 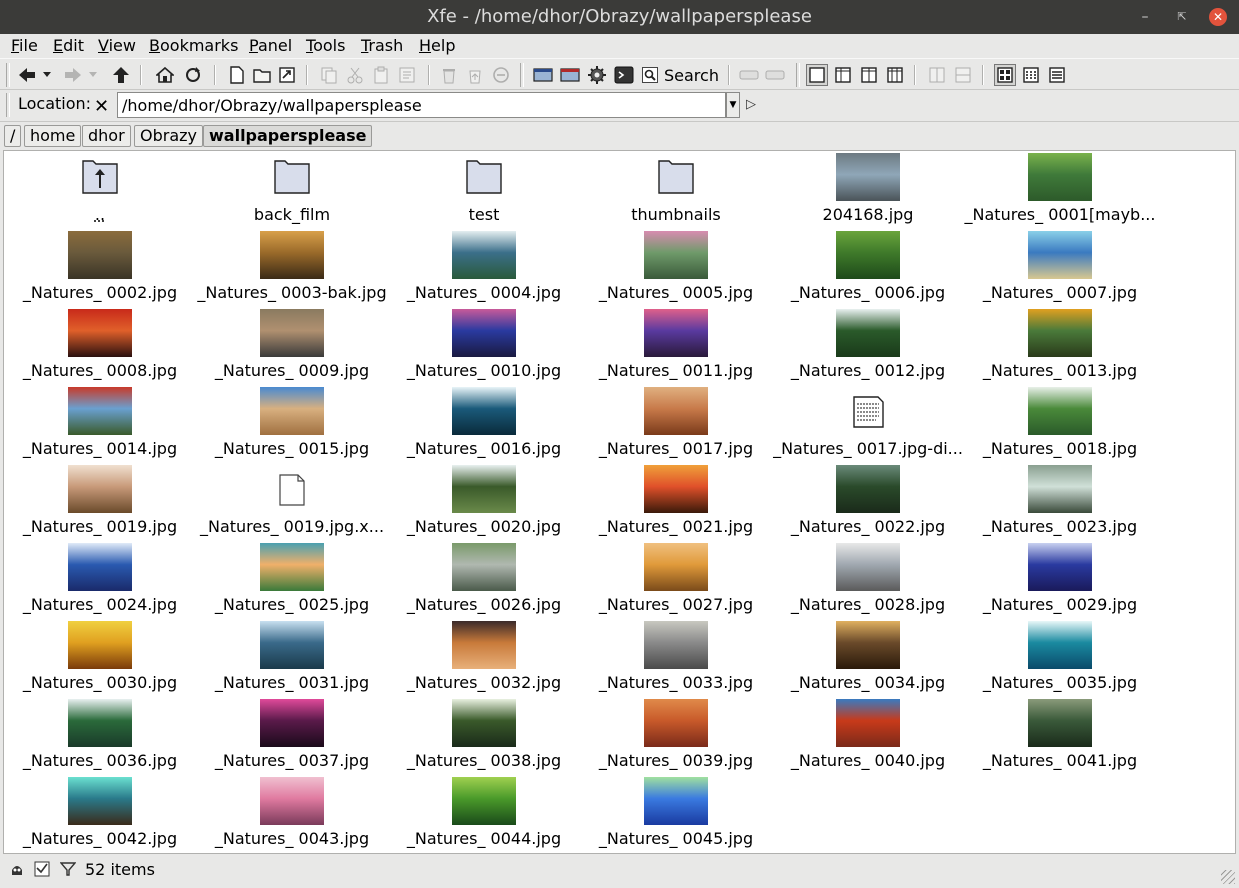 What do you see at coordinates (292, 580) in the screenshot?
I see `file-item: _Natures_ 0025.jpg` at bounding box center [292, 580].